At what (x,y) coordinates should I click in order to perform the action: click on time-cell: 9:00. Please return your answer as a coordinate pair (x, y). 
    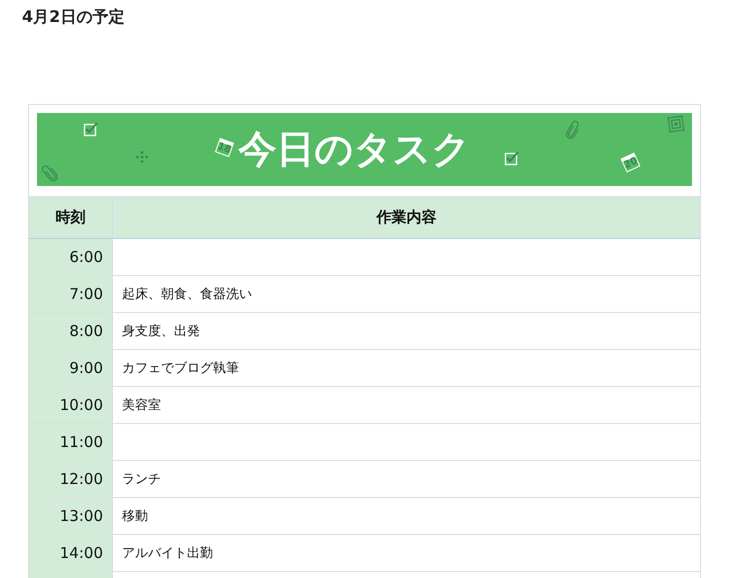
    Looking at the image, I should click on (70, 368).